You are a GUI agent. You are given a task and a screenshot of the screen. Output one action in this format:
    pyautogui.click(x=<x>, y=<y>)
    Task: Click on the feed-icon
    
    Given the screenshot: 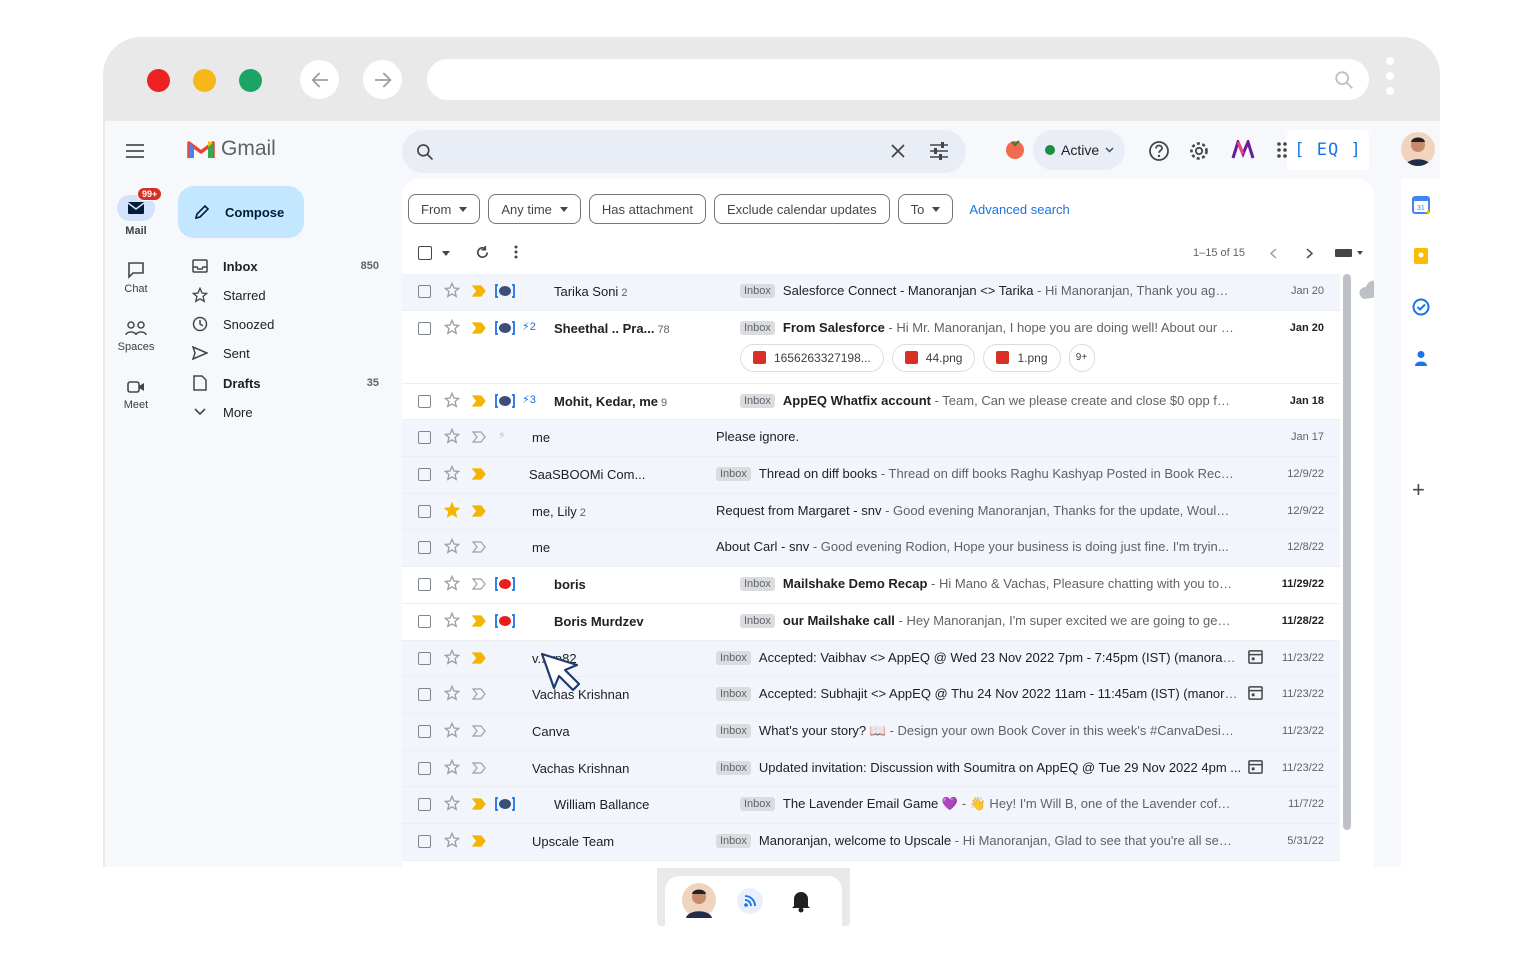 What is the action you would take?
    pyautogui.click(x=750, y=901)
    